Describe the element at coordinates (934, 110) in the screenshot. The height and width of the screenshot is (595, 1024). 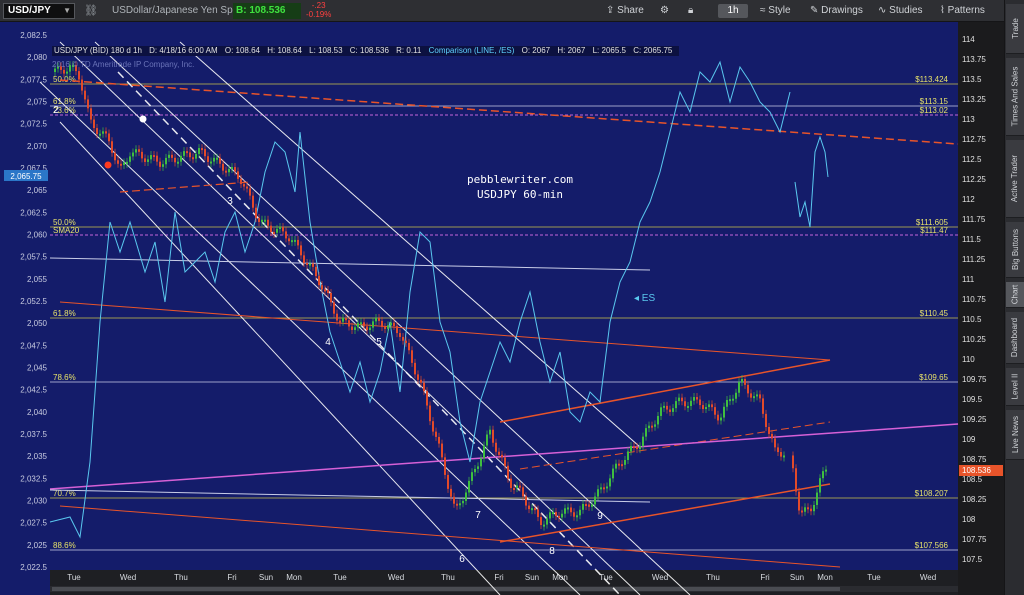
I see `fib-level-price: $113.02` at that location.